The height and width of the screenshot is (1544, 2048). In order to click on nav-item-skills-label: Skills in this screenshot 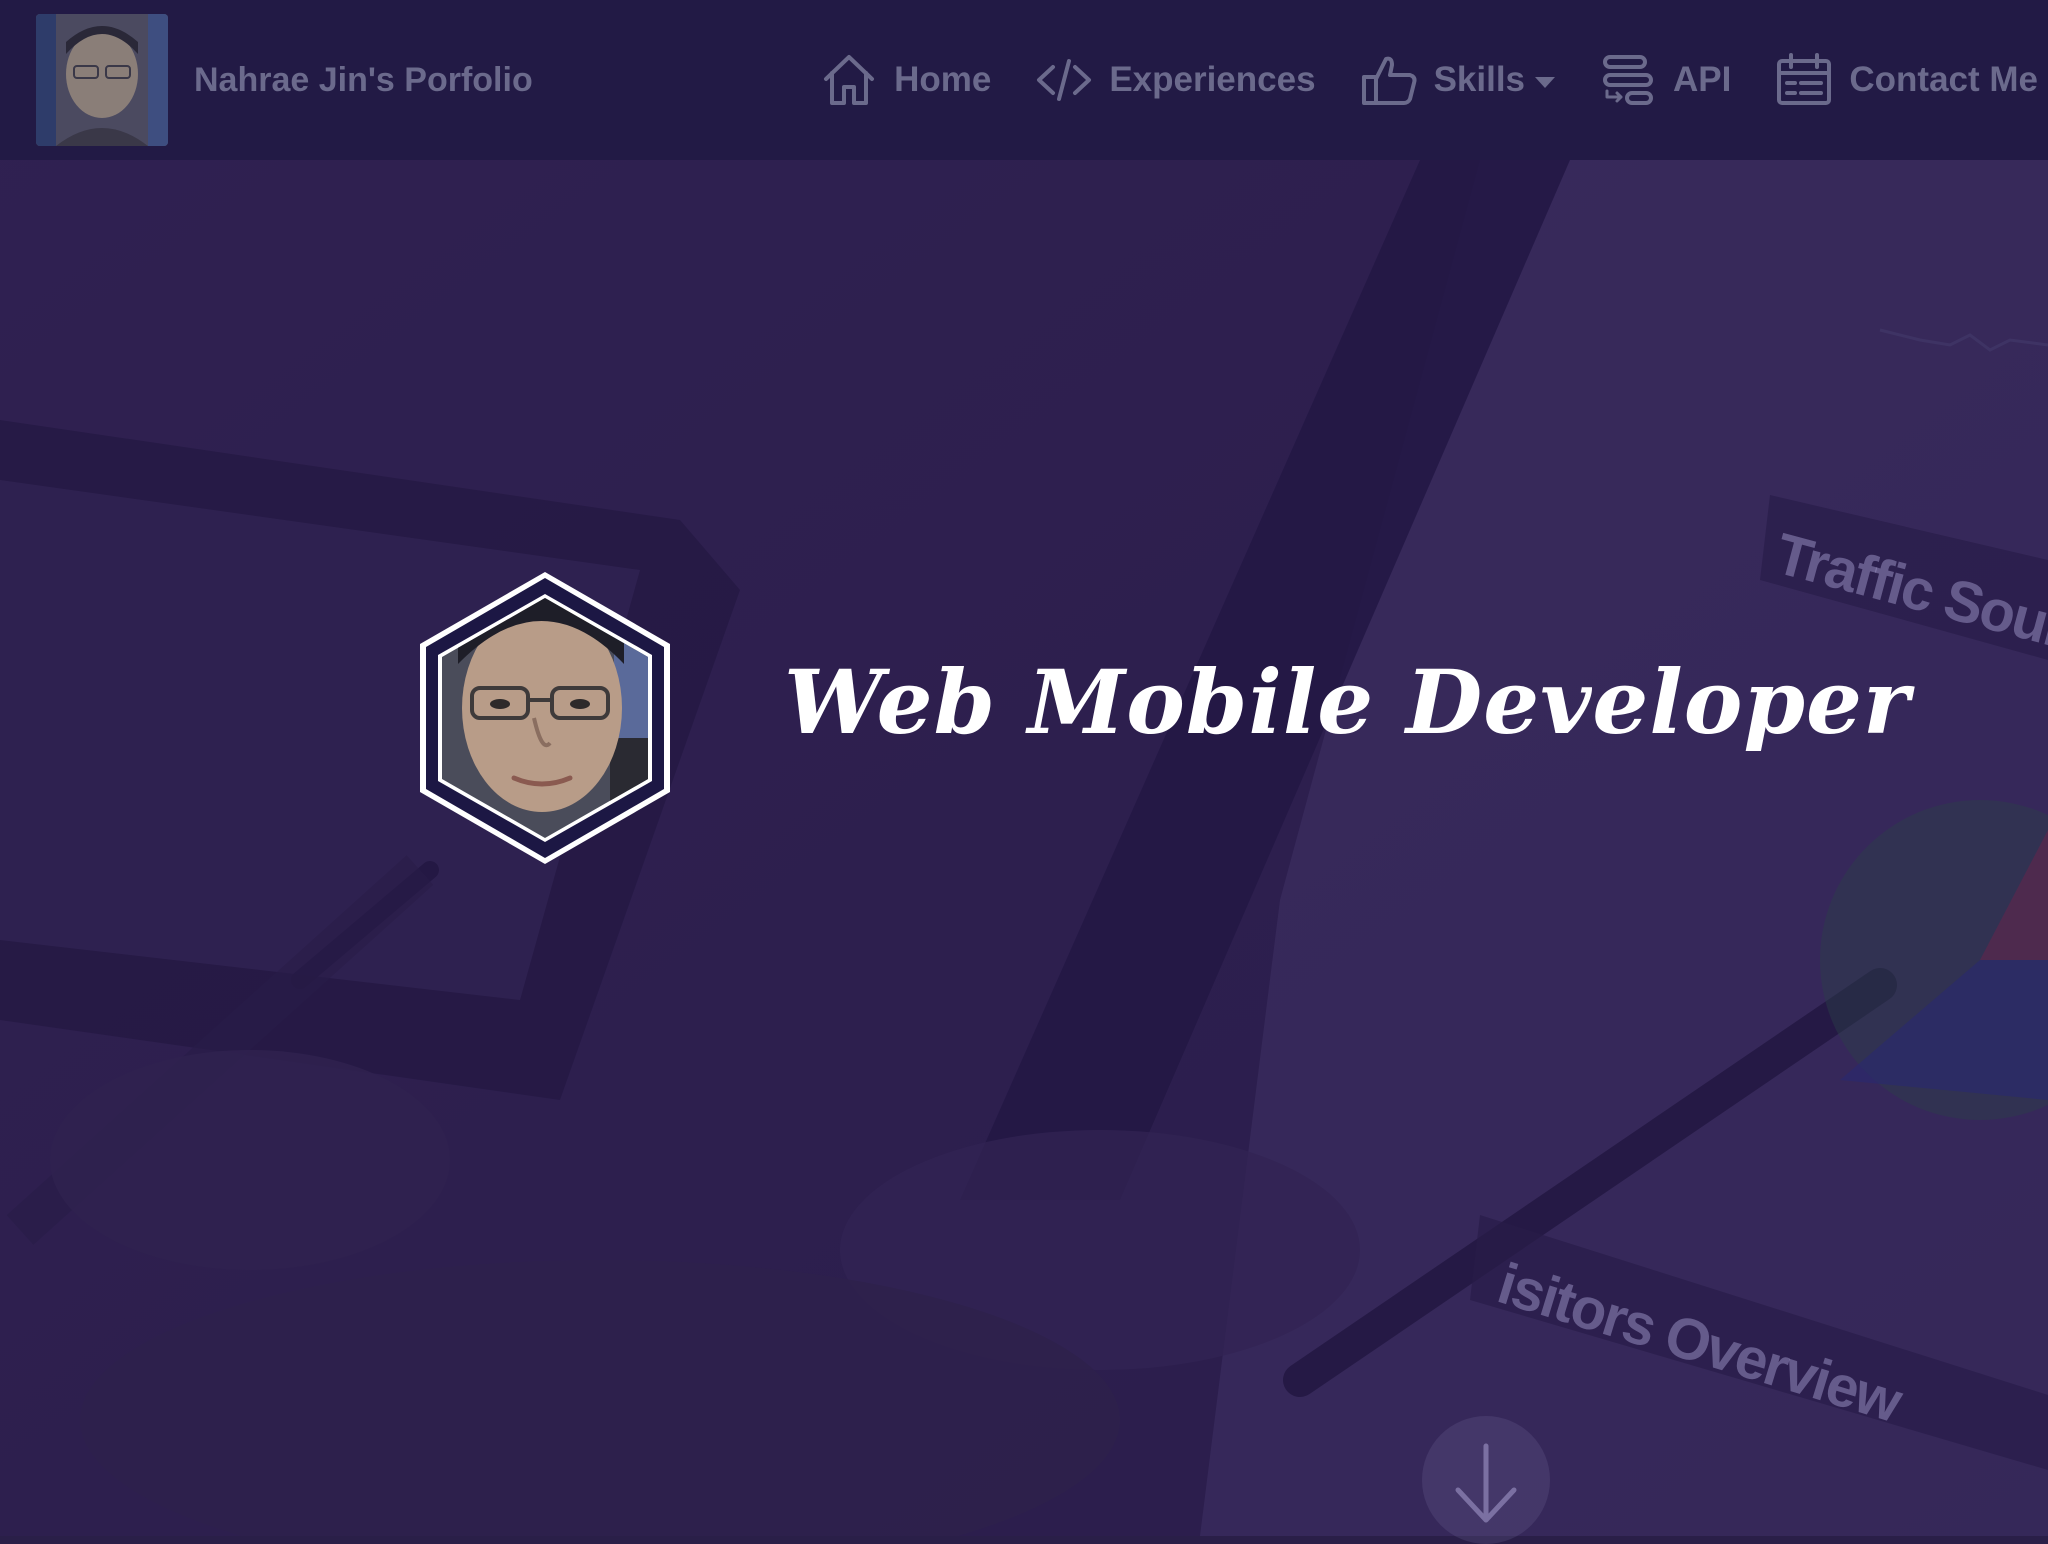, I will do `click(1479, 79)`.